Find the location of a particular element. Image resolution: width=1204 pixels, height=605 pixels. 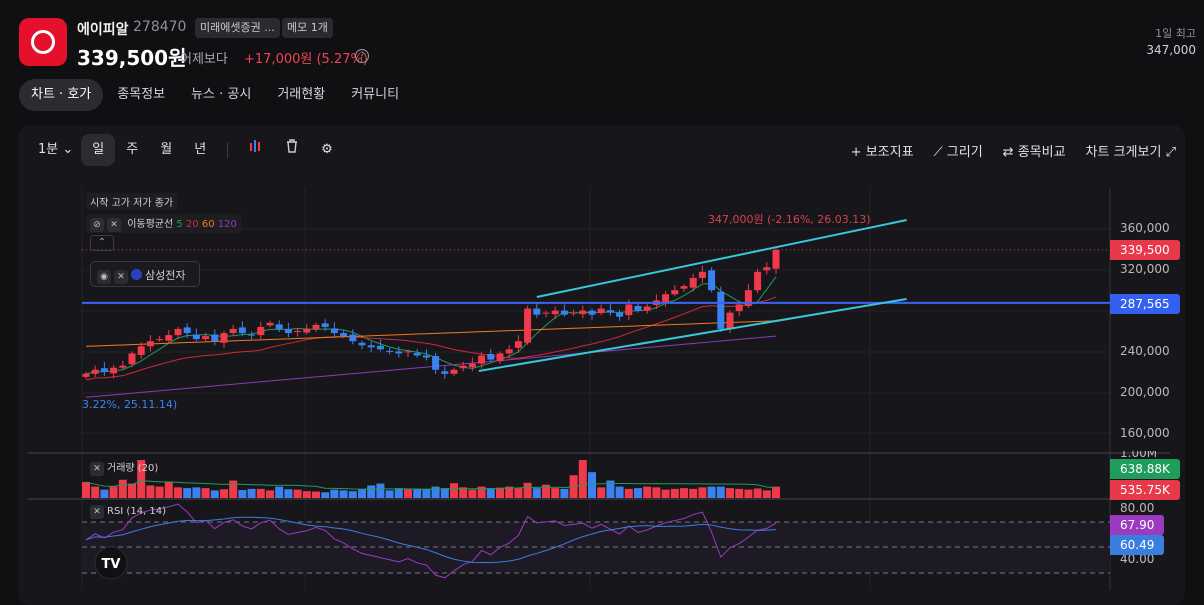

ma60-label: 60 is located at coordinates (208, 224).